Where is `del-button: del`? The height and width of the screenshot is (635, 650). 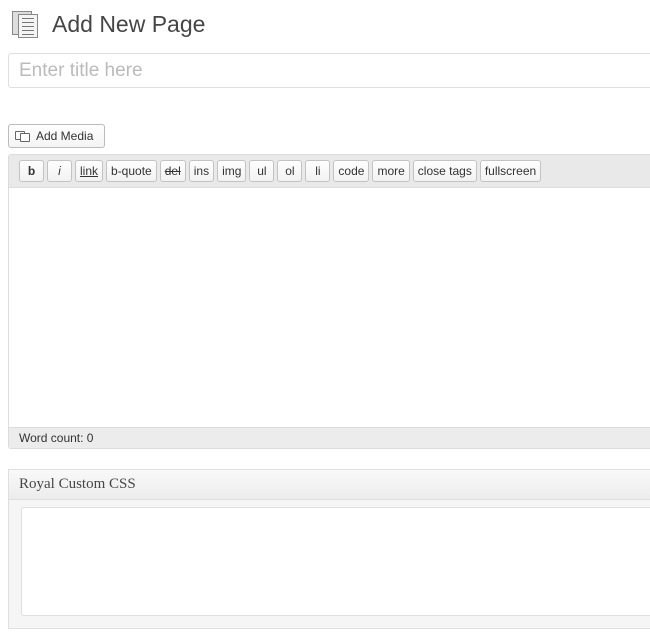
del-button: del is located at coordinates (172, 171).